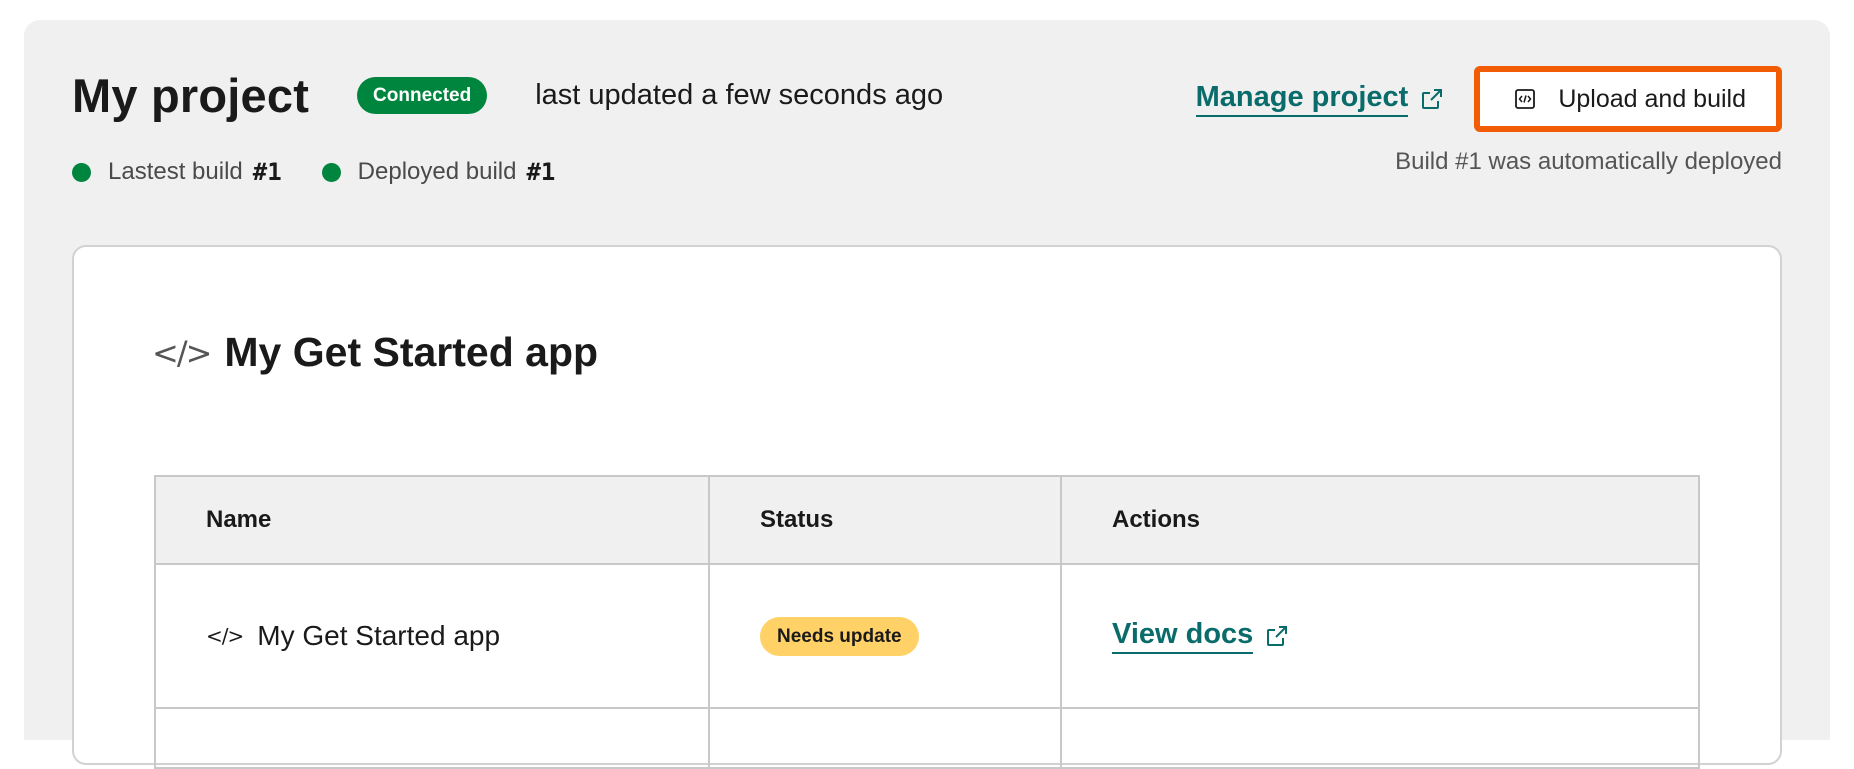 This screenshot has width=1854, height=769. What do you see at coordinates (267, 172) in the screenshot?
I see `latest-build-number: #1` at bounding box center [267, 172].